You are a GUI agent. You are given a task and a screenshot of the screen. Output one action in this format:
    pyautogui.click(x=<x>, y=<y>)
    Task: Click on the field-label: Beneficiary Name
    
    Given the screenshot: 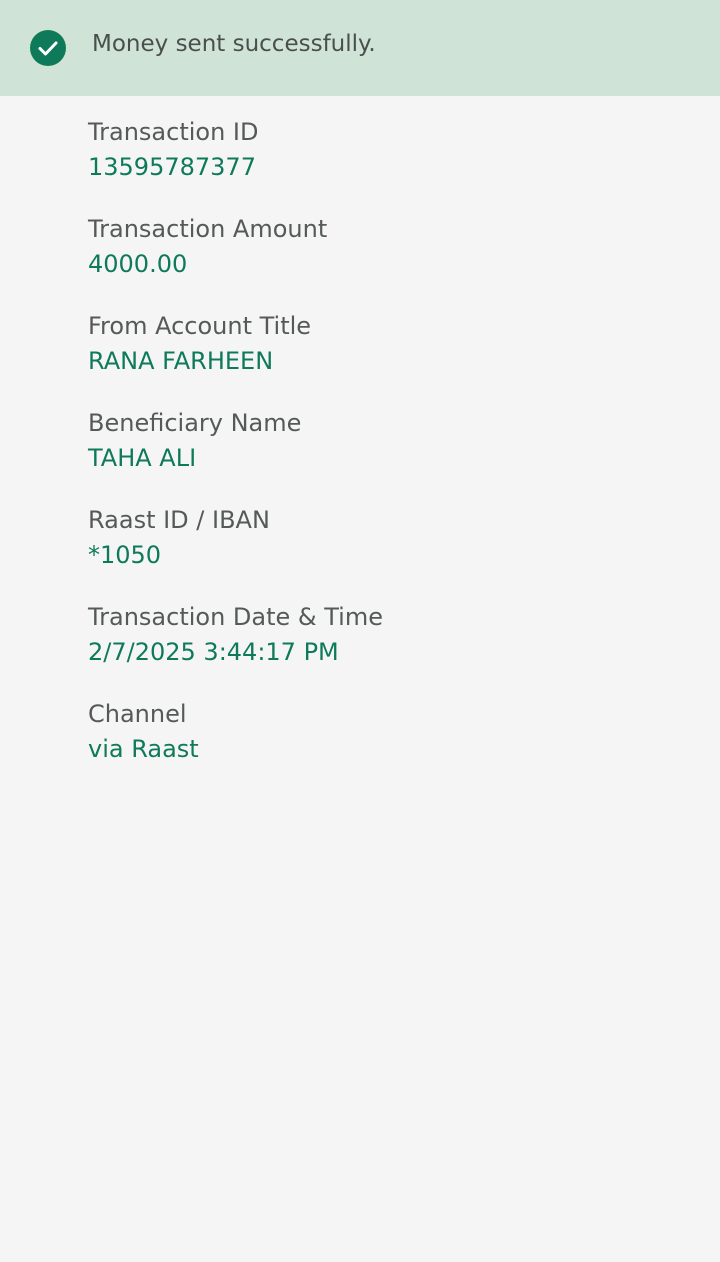 What is the action you would take?
    pyautogui.click(x=195, y=423)
    